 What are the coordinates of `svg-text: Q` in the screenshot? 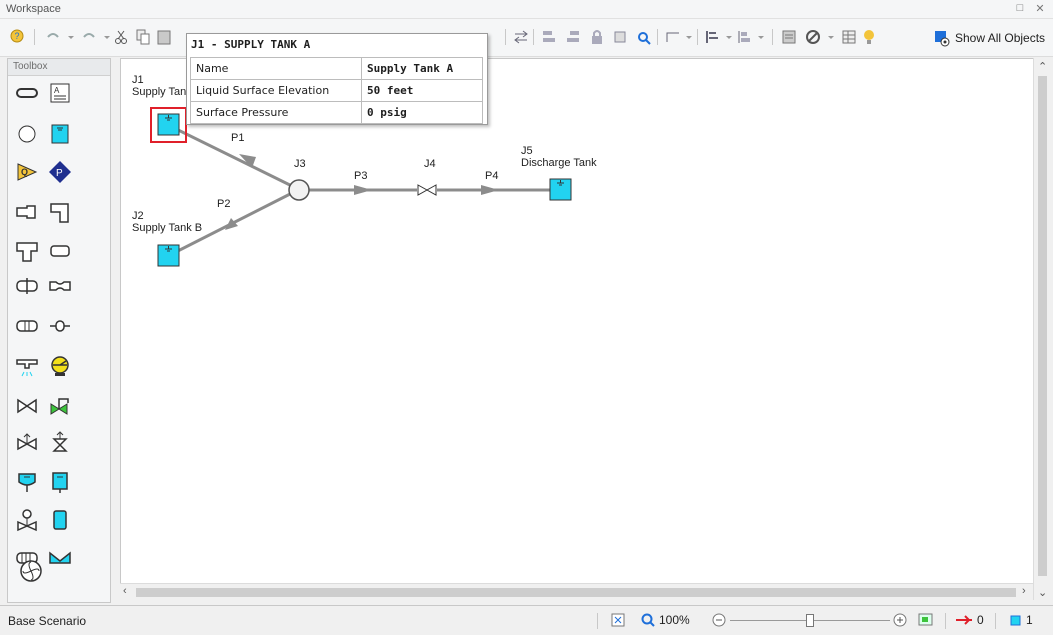 It's located at (24, 172).